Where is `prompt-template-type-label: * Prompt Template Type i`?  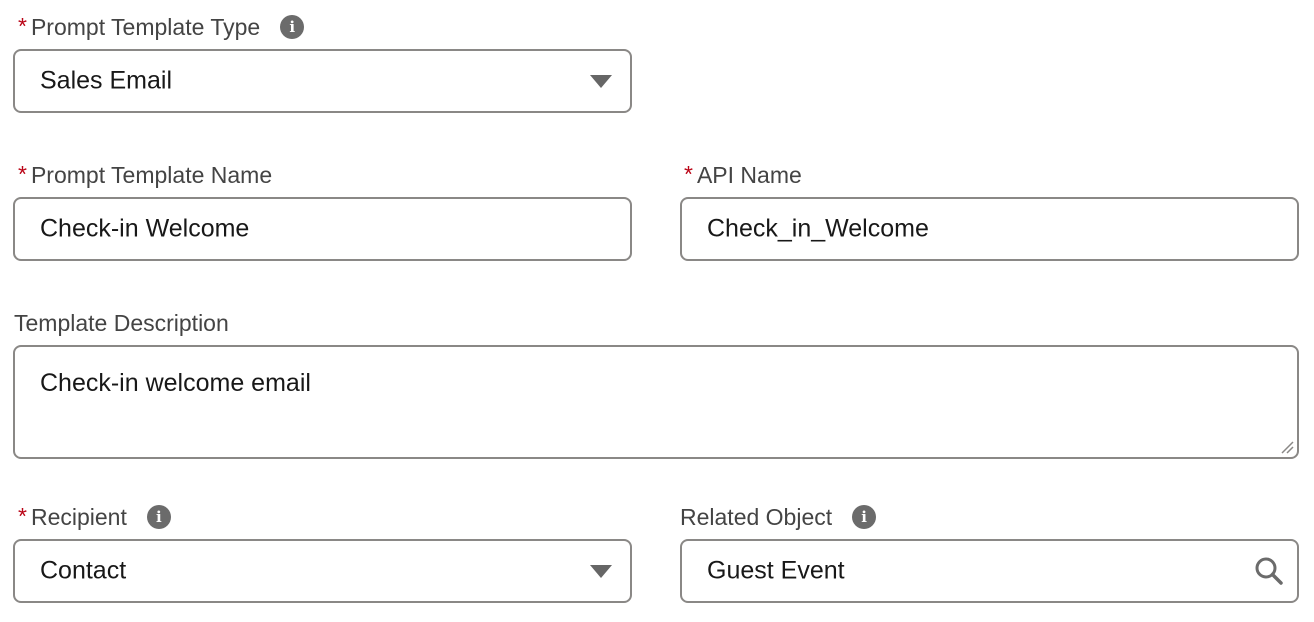
prompt-template-type-label: * Prompt Template Type i is located at coordinates (161, 27).